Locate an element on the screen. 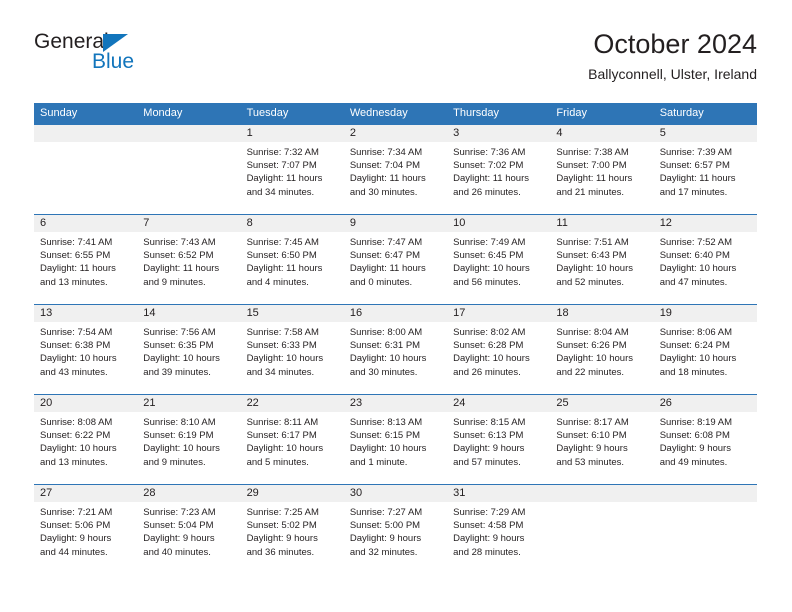 This screenshot has width=792, height=612. day-number: 5 is located at coordinates (705, 133).